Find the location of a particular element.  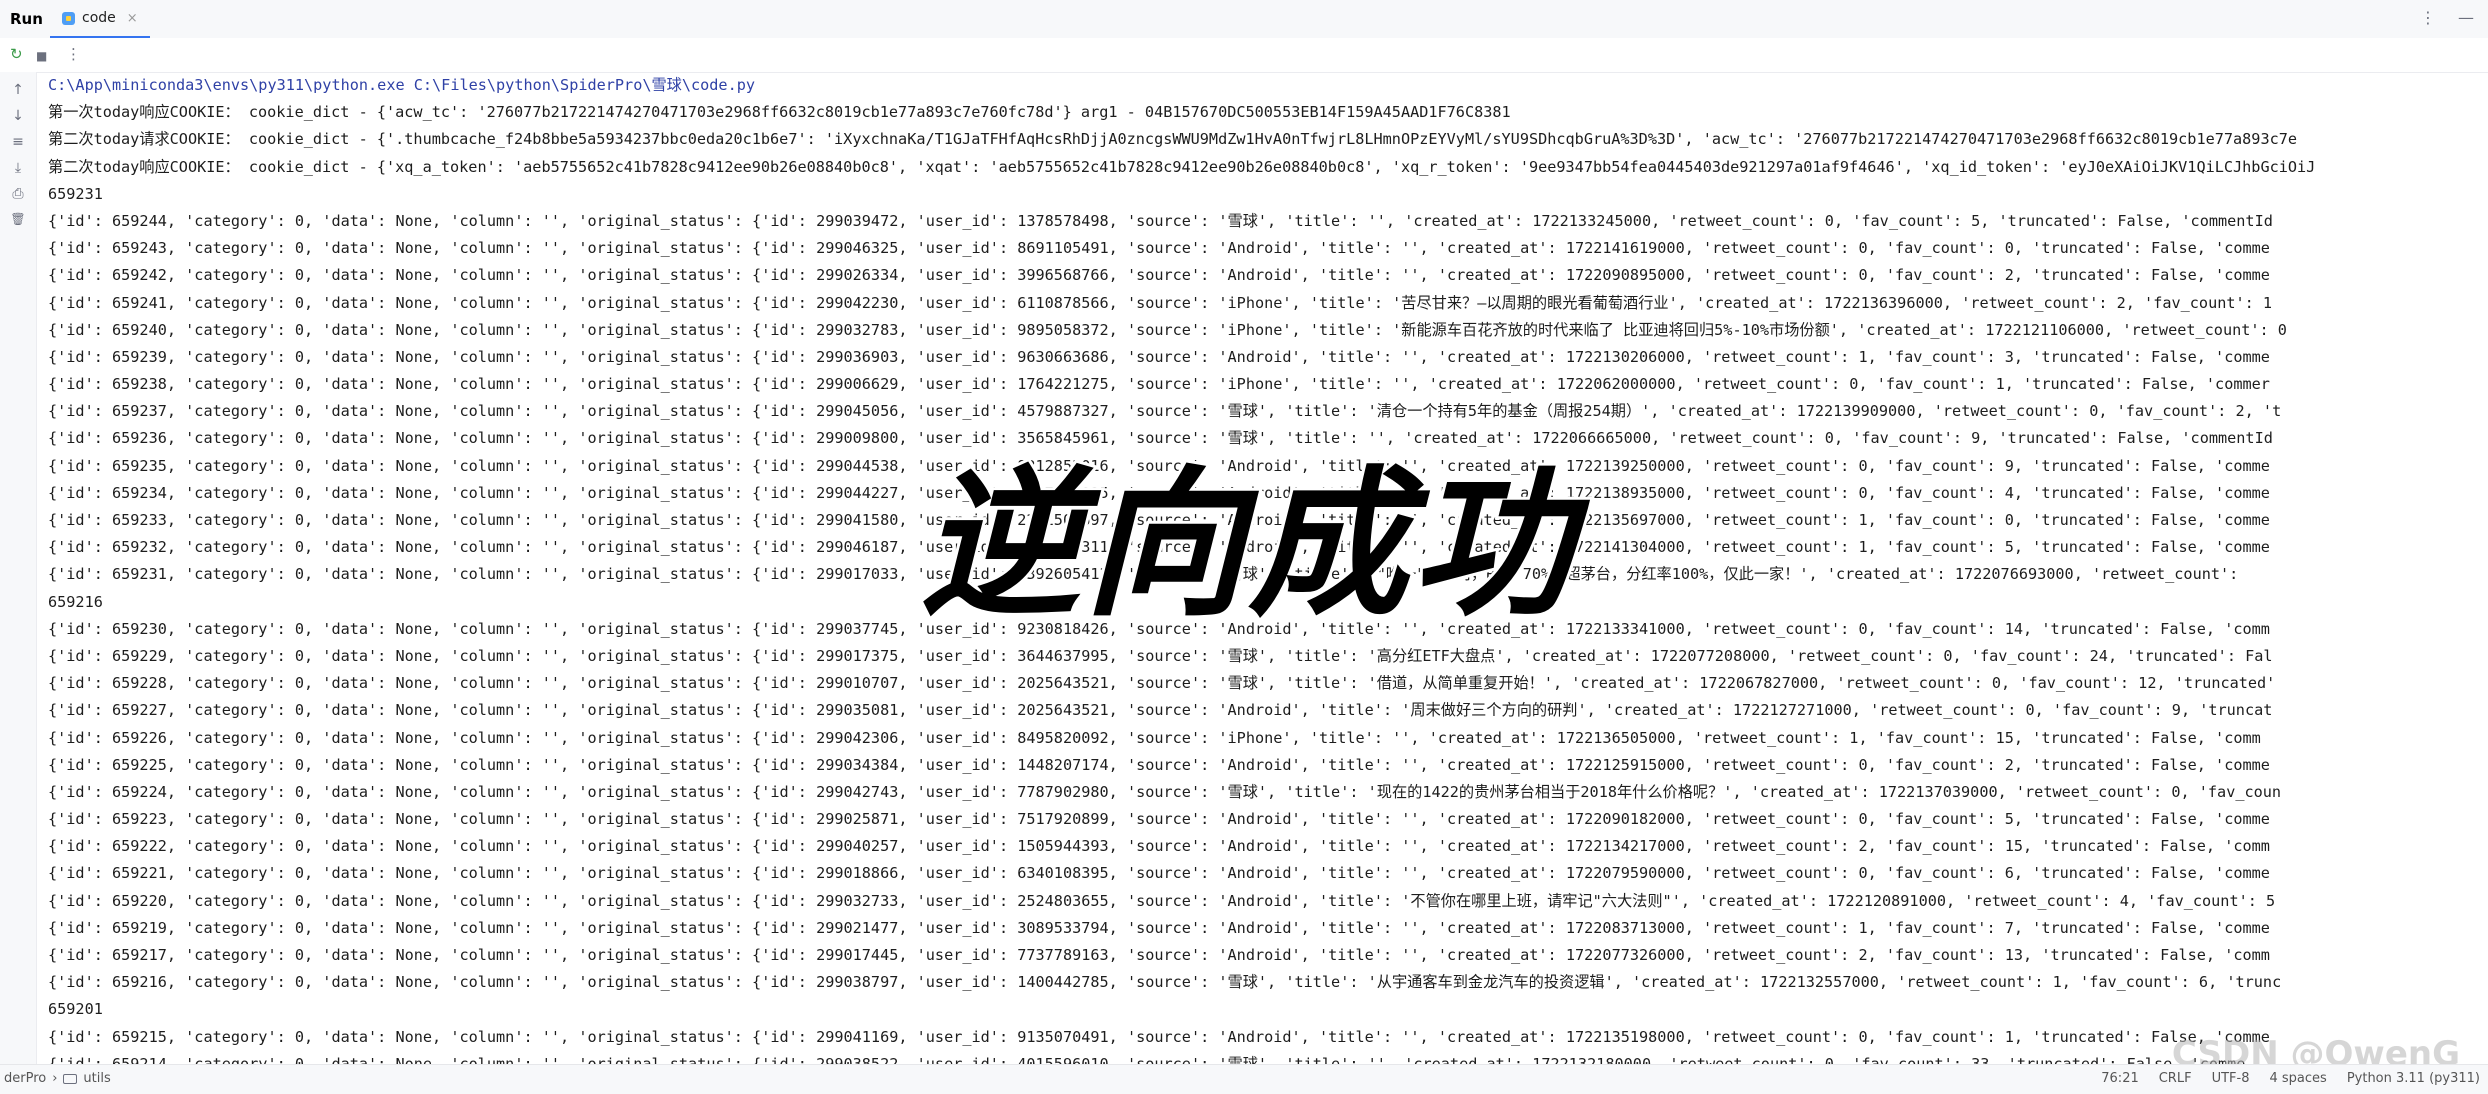

breadcrumb-folder: utils is located at coordinates (96, 1078).